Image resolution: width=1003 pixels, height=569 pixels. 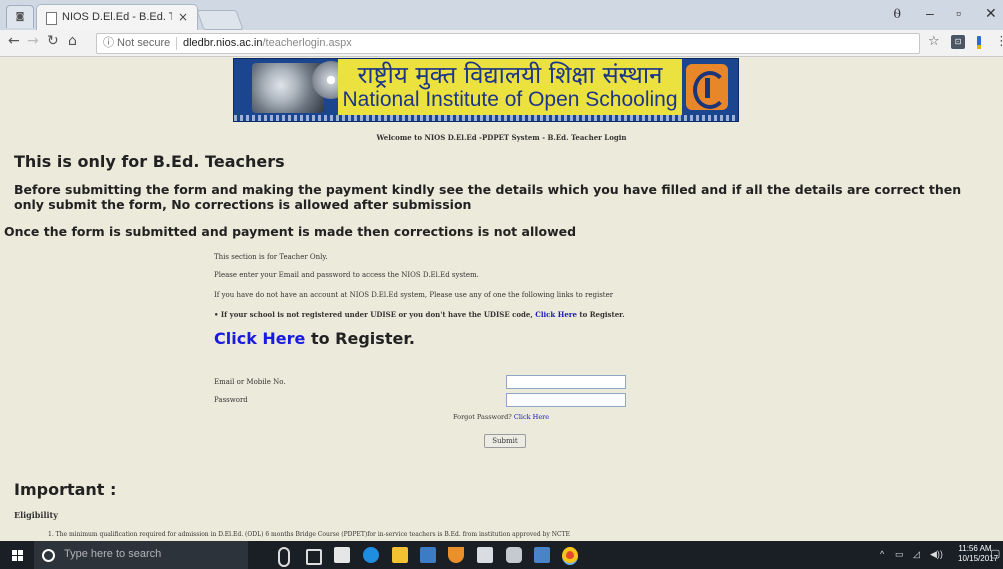 I want to click on register-heading: Click Here to Register., so click(x=314, y=338).